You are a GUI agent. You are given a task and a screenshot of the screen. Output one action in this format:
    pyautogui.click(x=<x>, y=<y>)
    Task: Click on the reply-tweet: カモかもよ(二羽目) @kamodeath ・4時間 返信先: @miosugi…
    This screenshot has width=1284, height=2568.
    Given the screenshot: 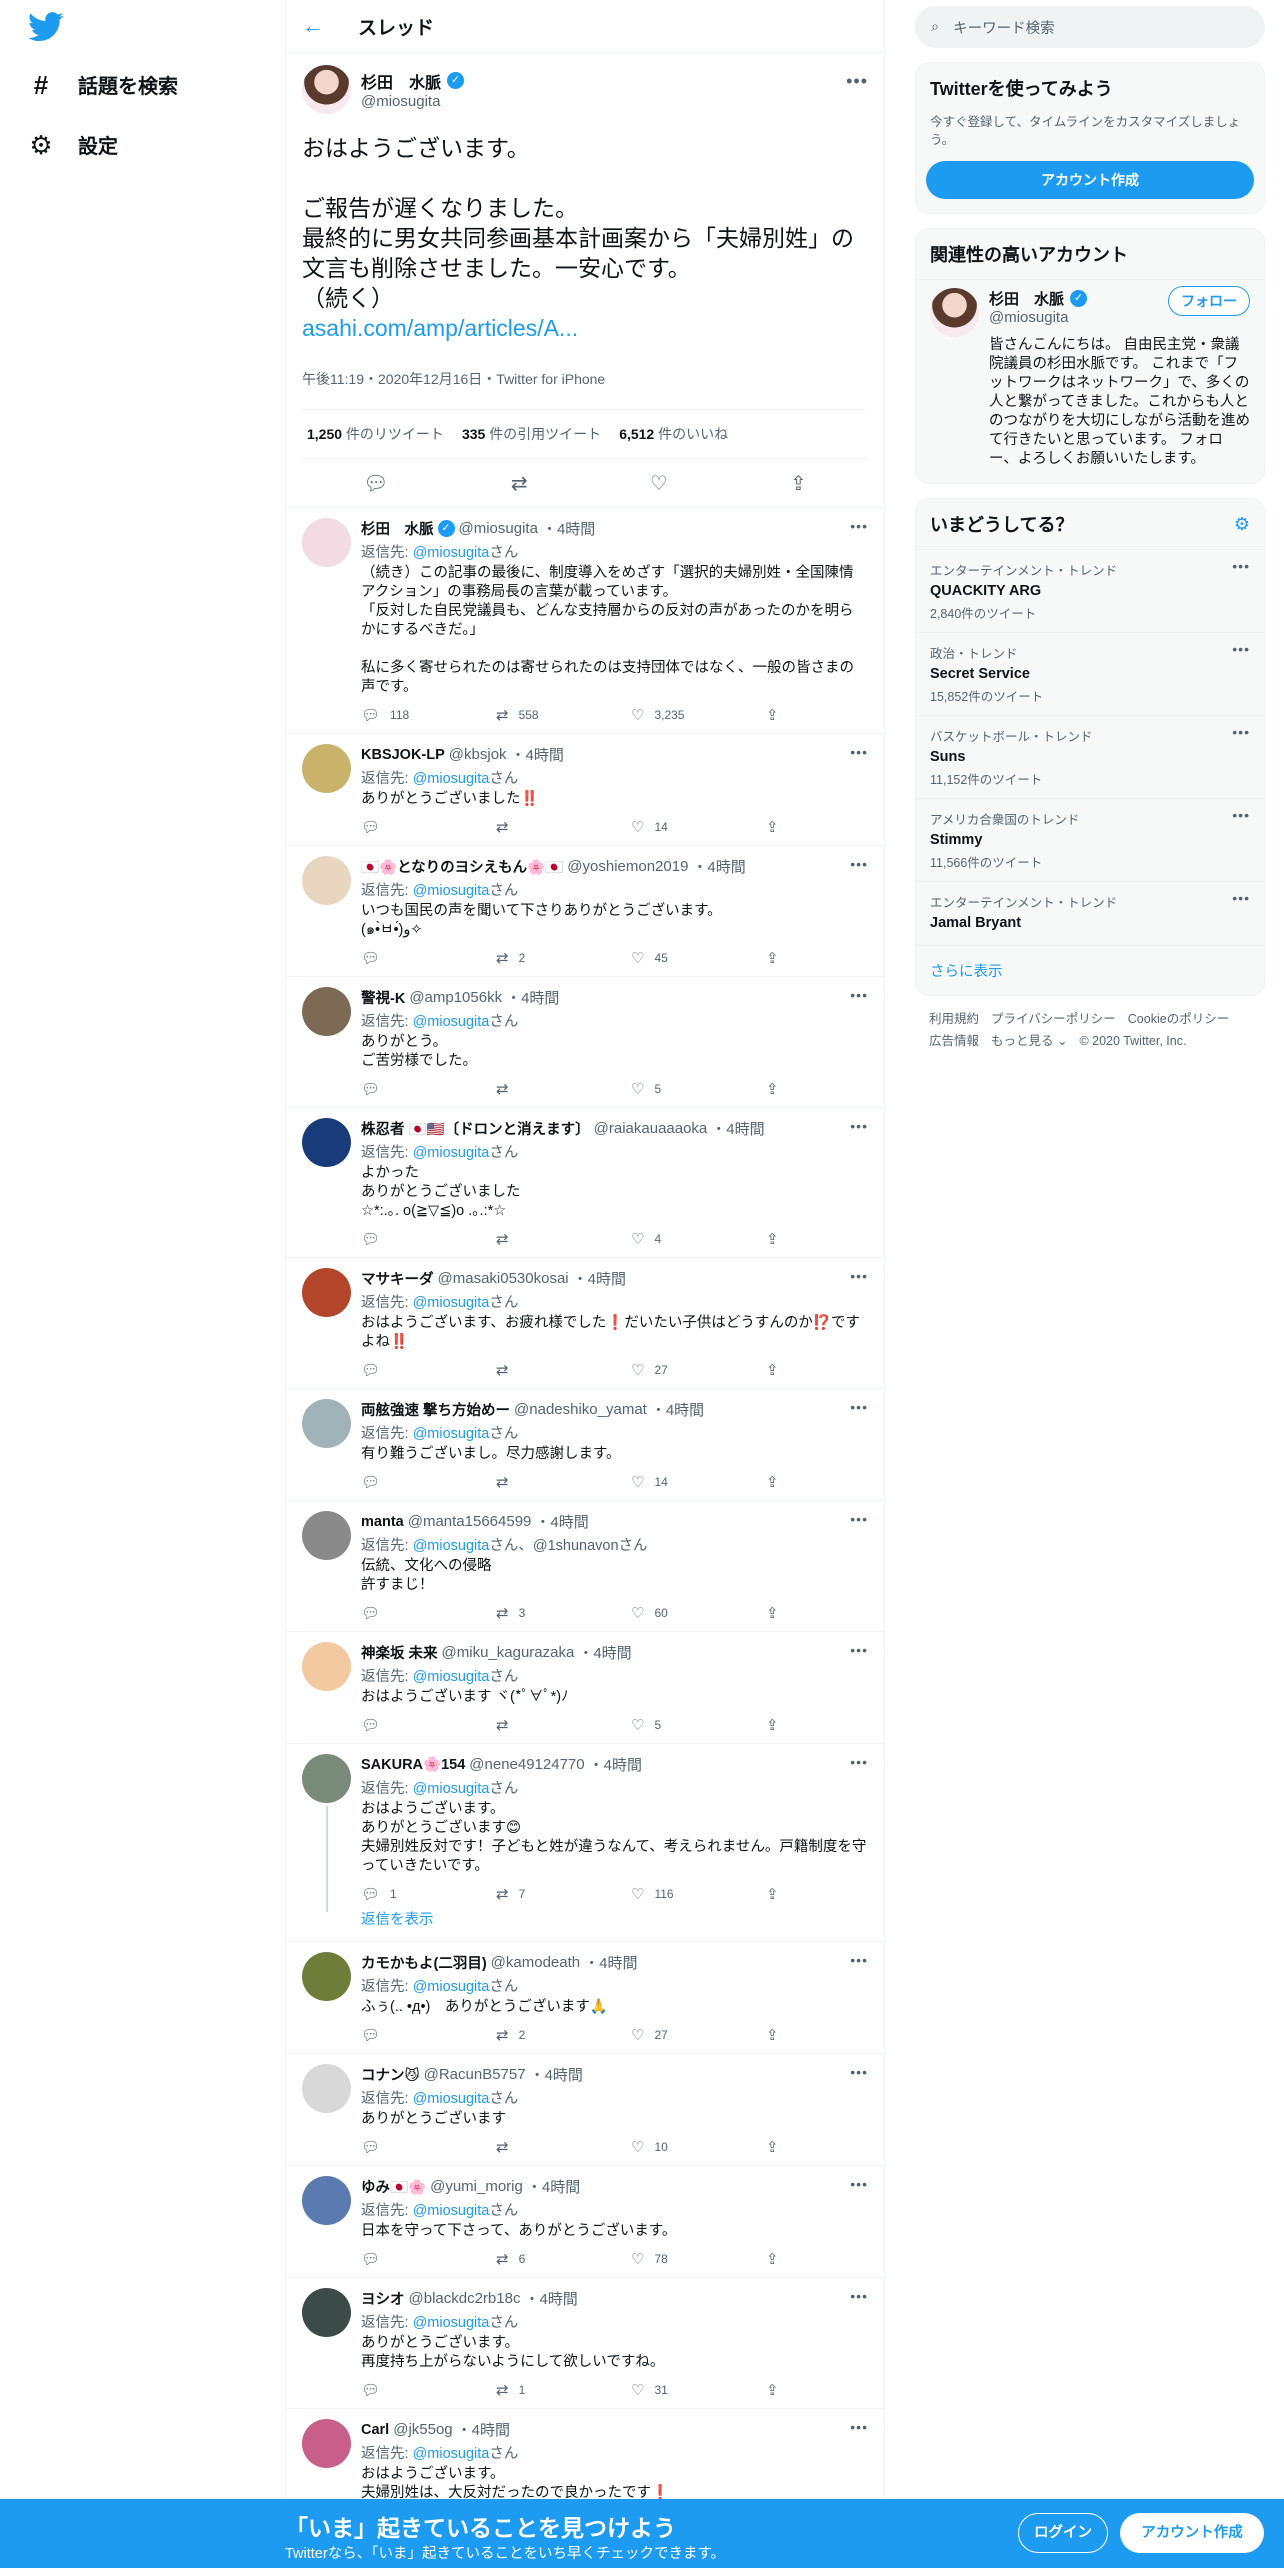 What is the action you would take?
    pyautogui.click(x=585, y=1998)
    